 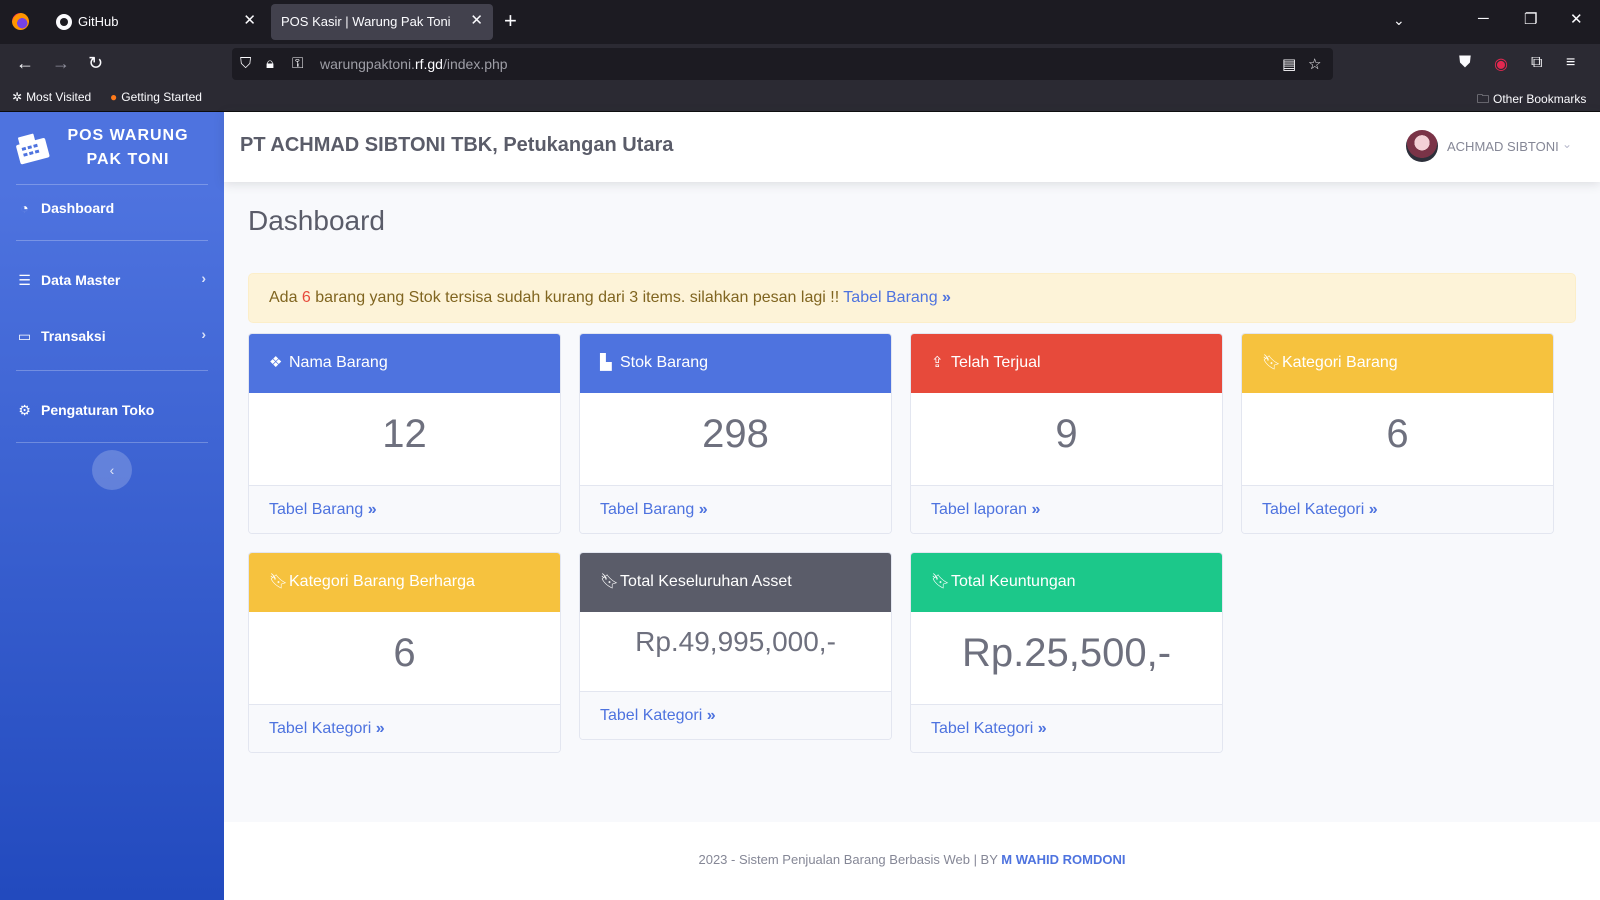 What do you see at coordinates (996, 362) in the screenshot?
I see `card-title: Telah Terjual` at bounding box center [996, 362].